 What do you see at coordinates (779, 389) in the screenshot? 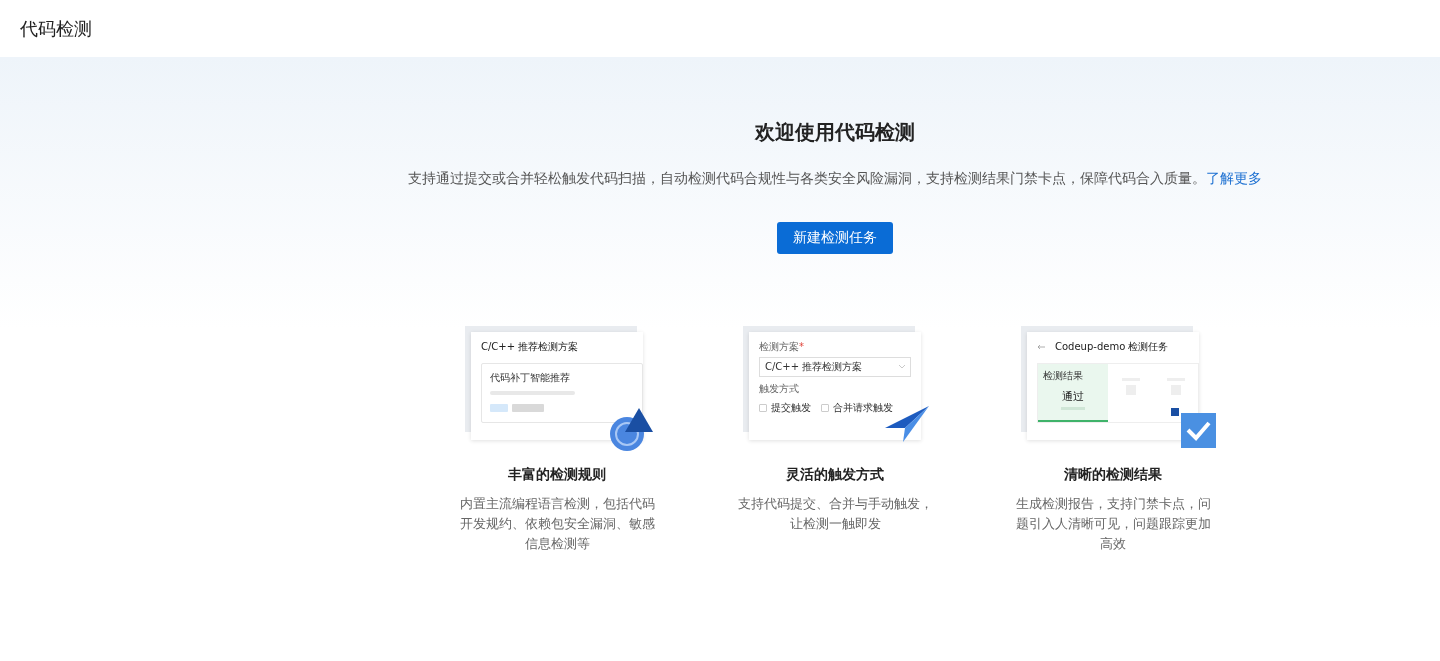
I see `mock-label: 触发方式` at bounding box center [779, 389].